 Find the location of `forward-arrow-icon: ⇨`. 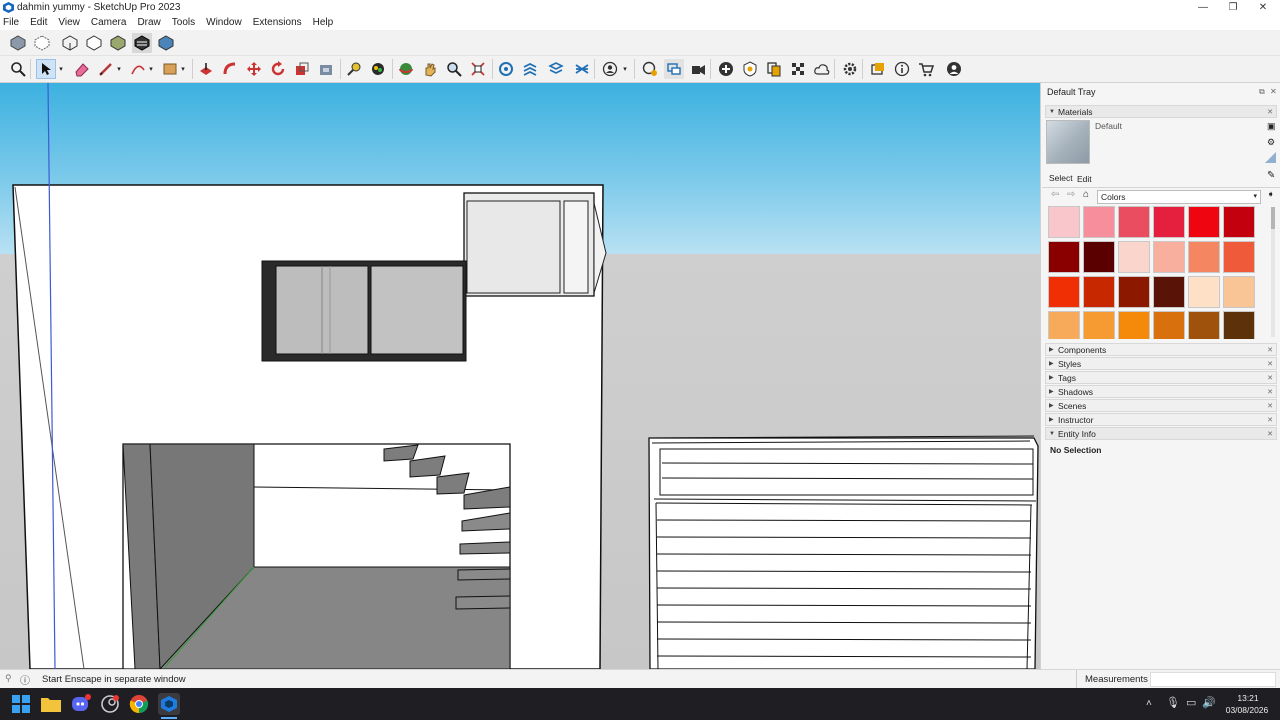

forward-arrow-icon: ⇨ is located at coordinates (1071, 194).